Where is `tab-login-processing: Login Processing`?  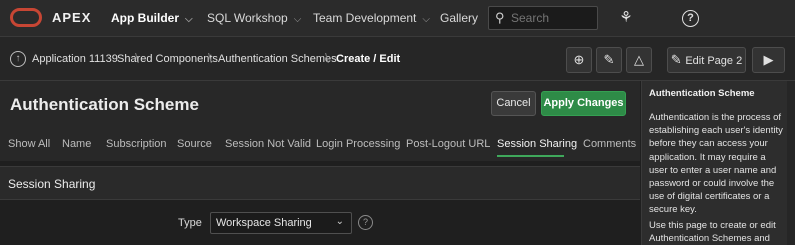 tab-login-processing: Login Processing is located at coordinates (358, 144).